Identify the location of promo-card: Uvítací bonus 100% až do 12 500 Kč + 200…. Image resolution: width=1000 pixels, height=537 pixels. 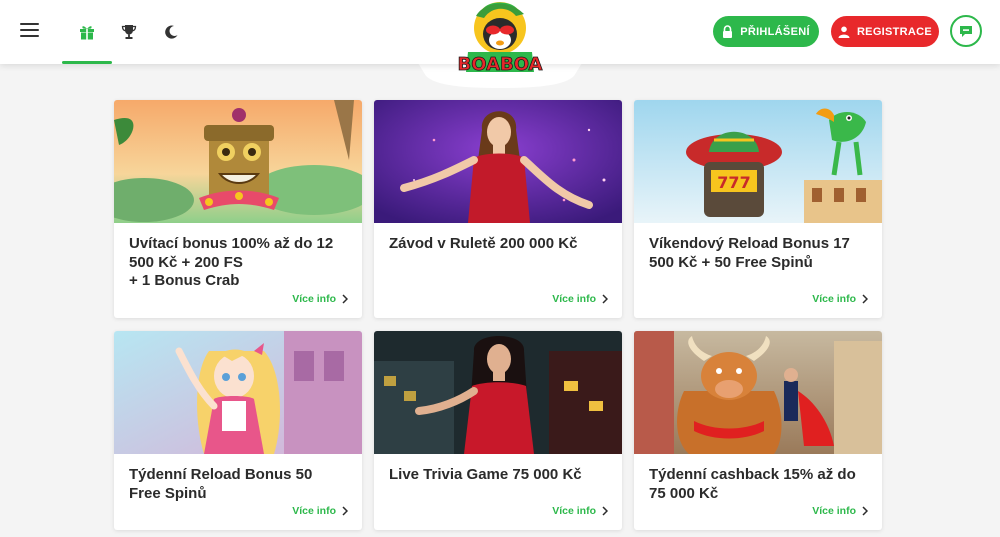
(238, 209).